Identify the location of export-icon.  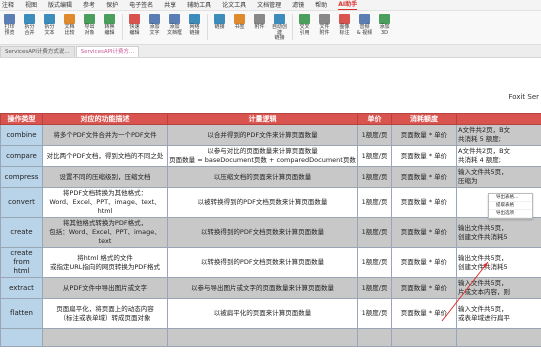
(89, 19).